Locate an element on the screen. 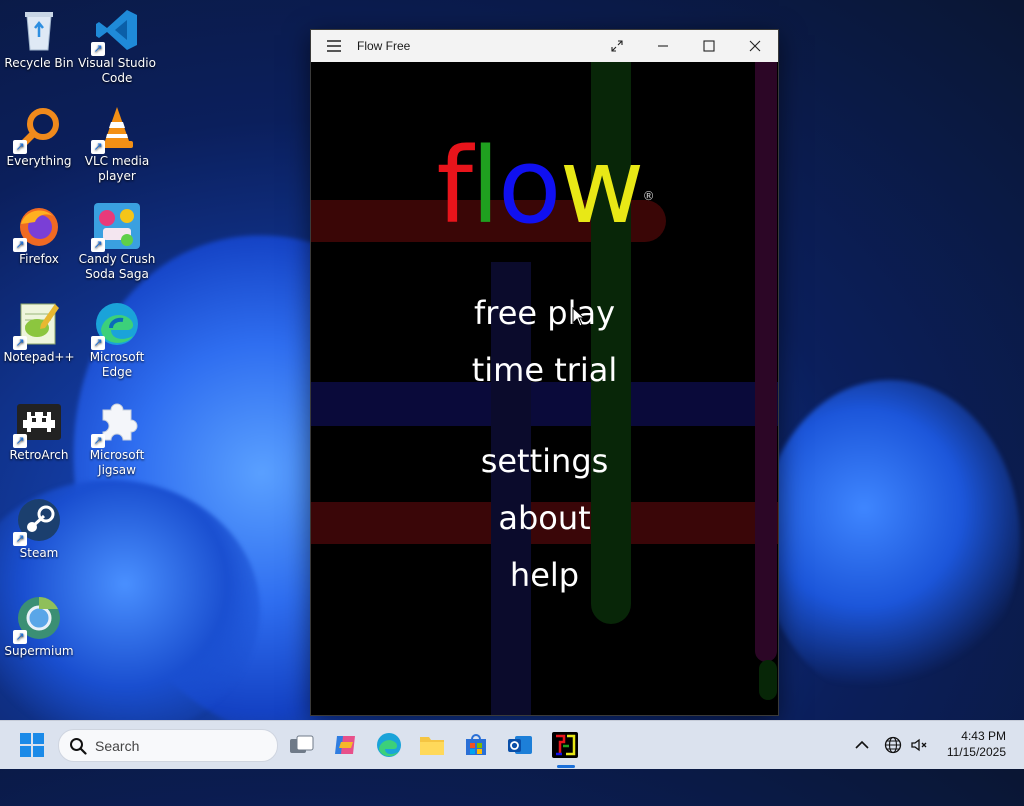 This screenshot has height=806, width=1024. edge-icon is located at coordinates (389, 745).